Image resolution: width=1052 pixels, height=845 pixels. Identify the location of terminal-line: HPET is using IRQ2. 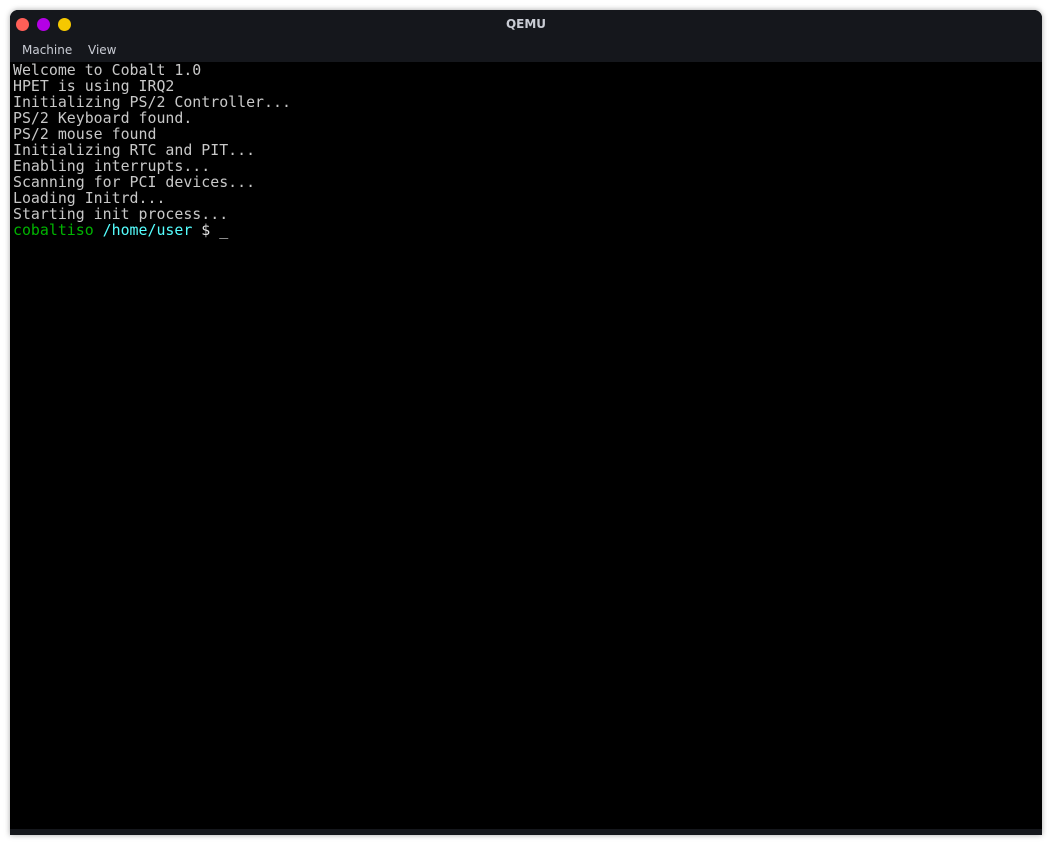
(94, 86).